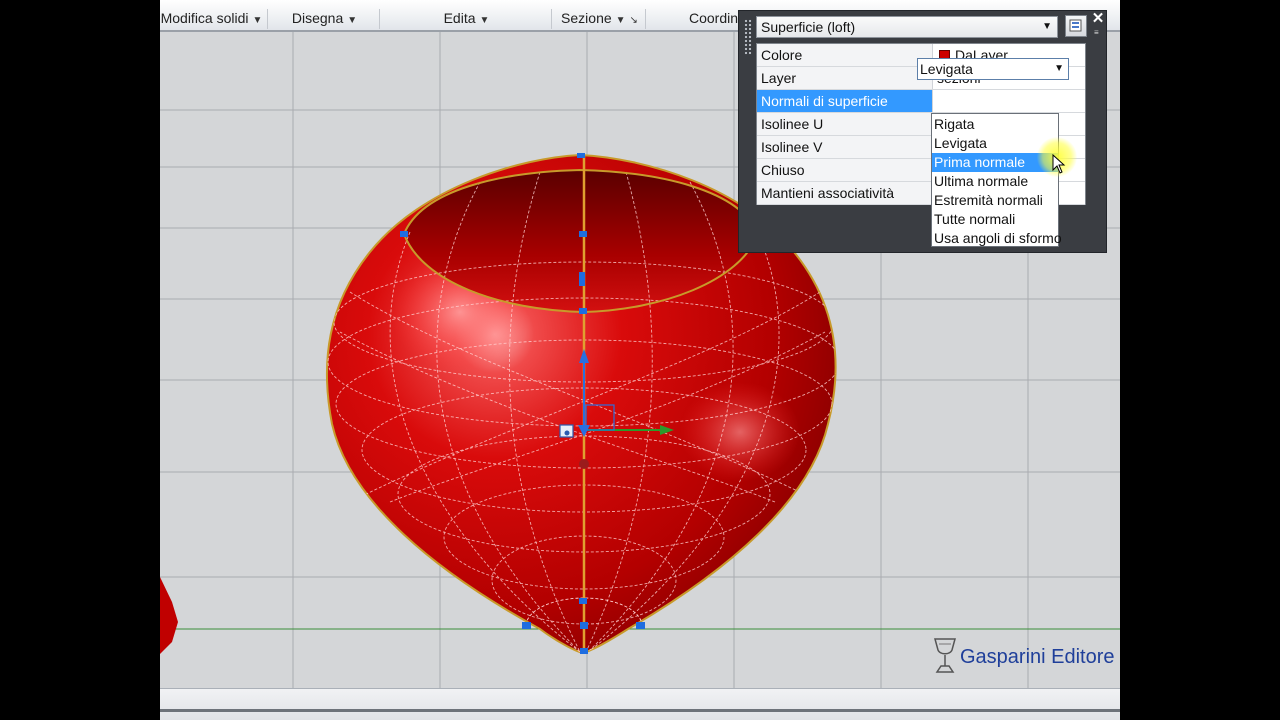  I want to click on property-label: Chiuso, so click(845, 170).